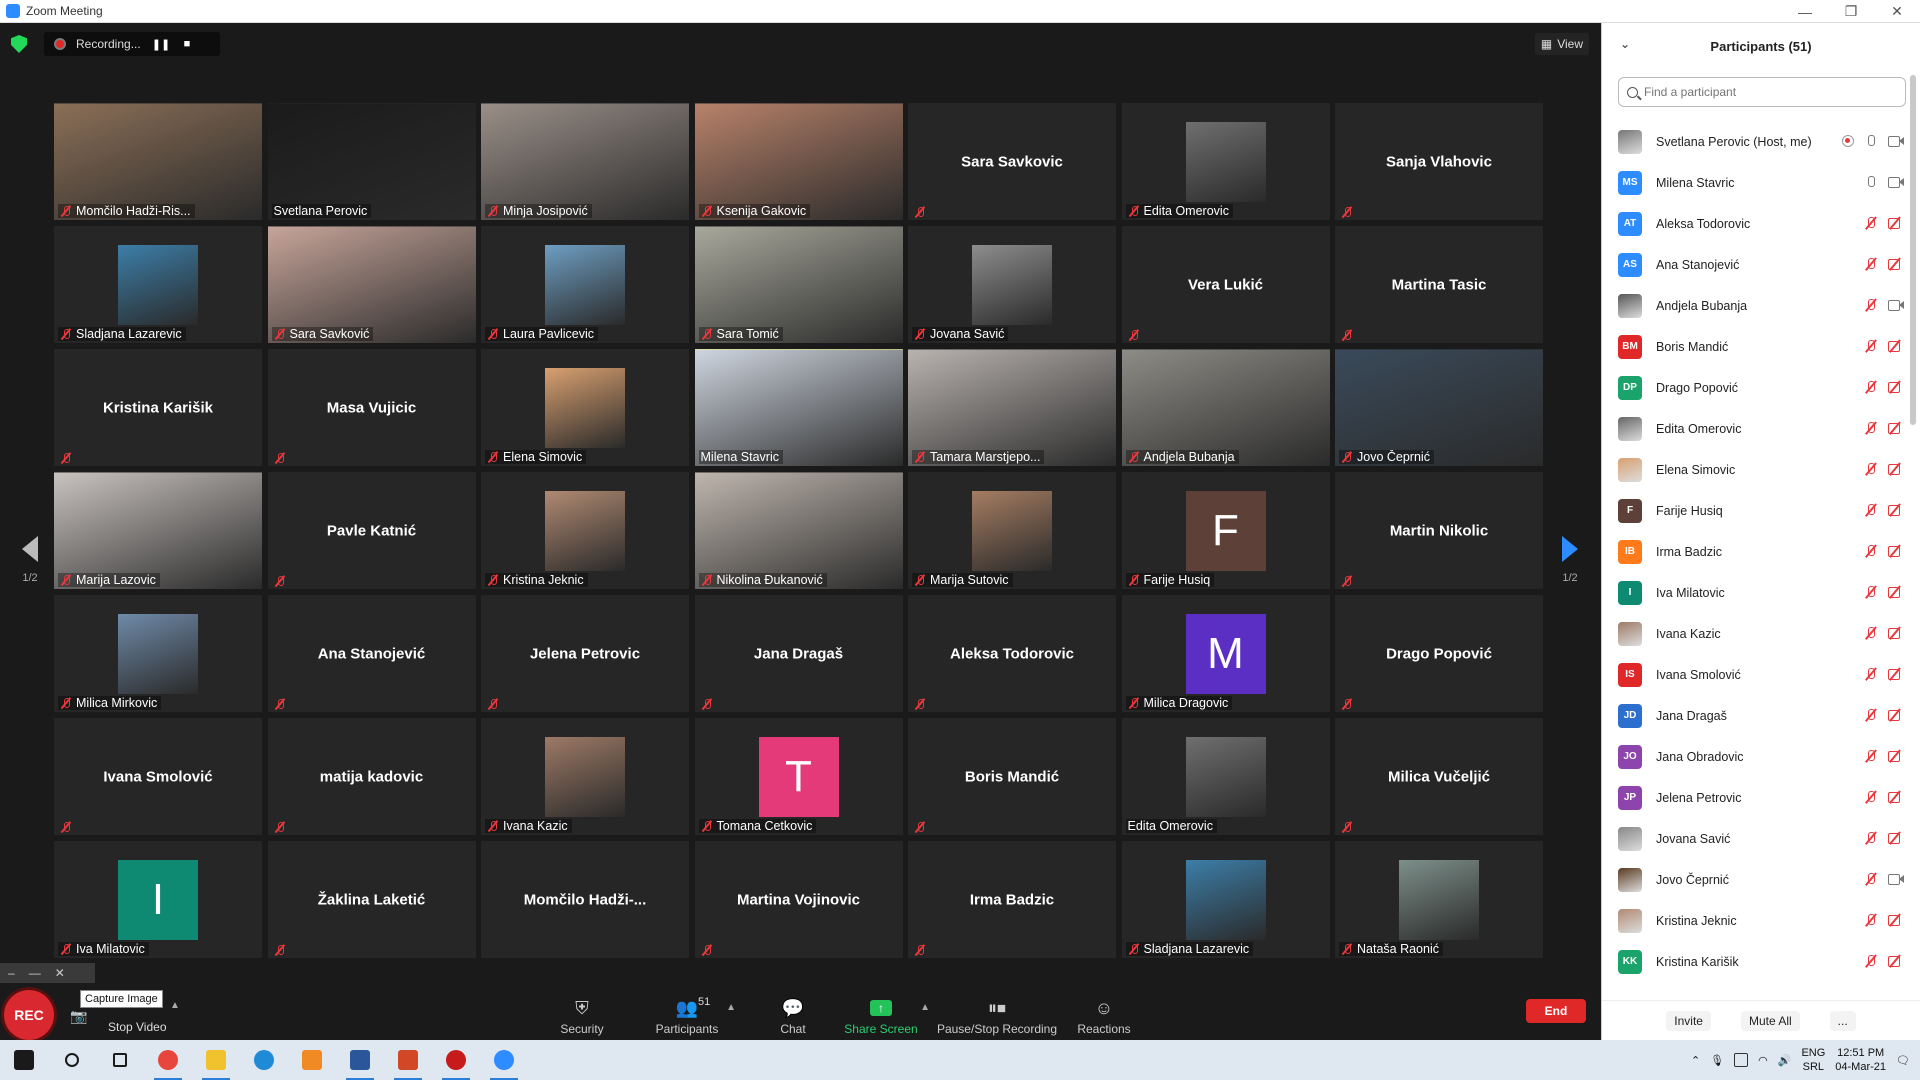 The height and width of the screenshot is (1080, 1920). I want to click on collapse-chevron-icon: ⌄, so click(1625, 44).